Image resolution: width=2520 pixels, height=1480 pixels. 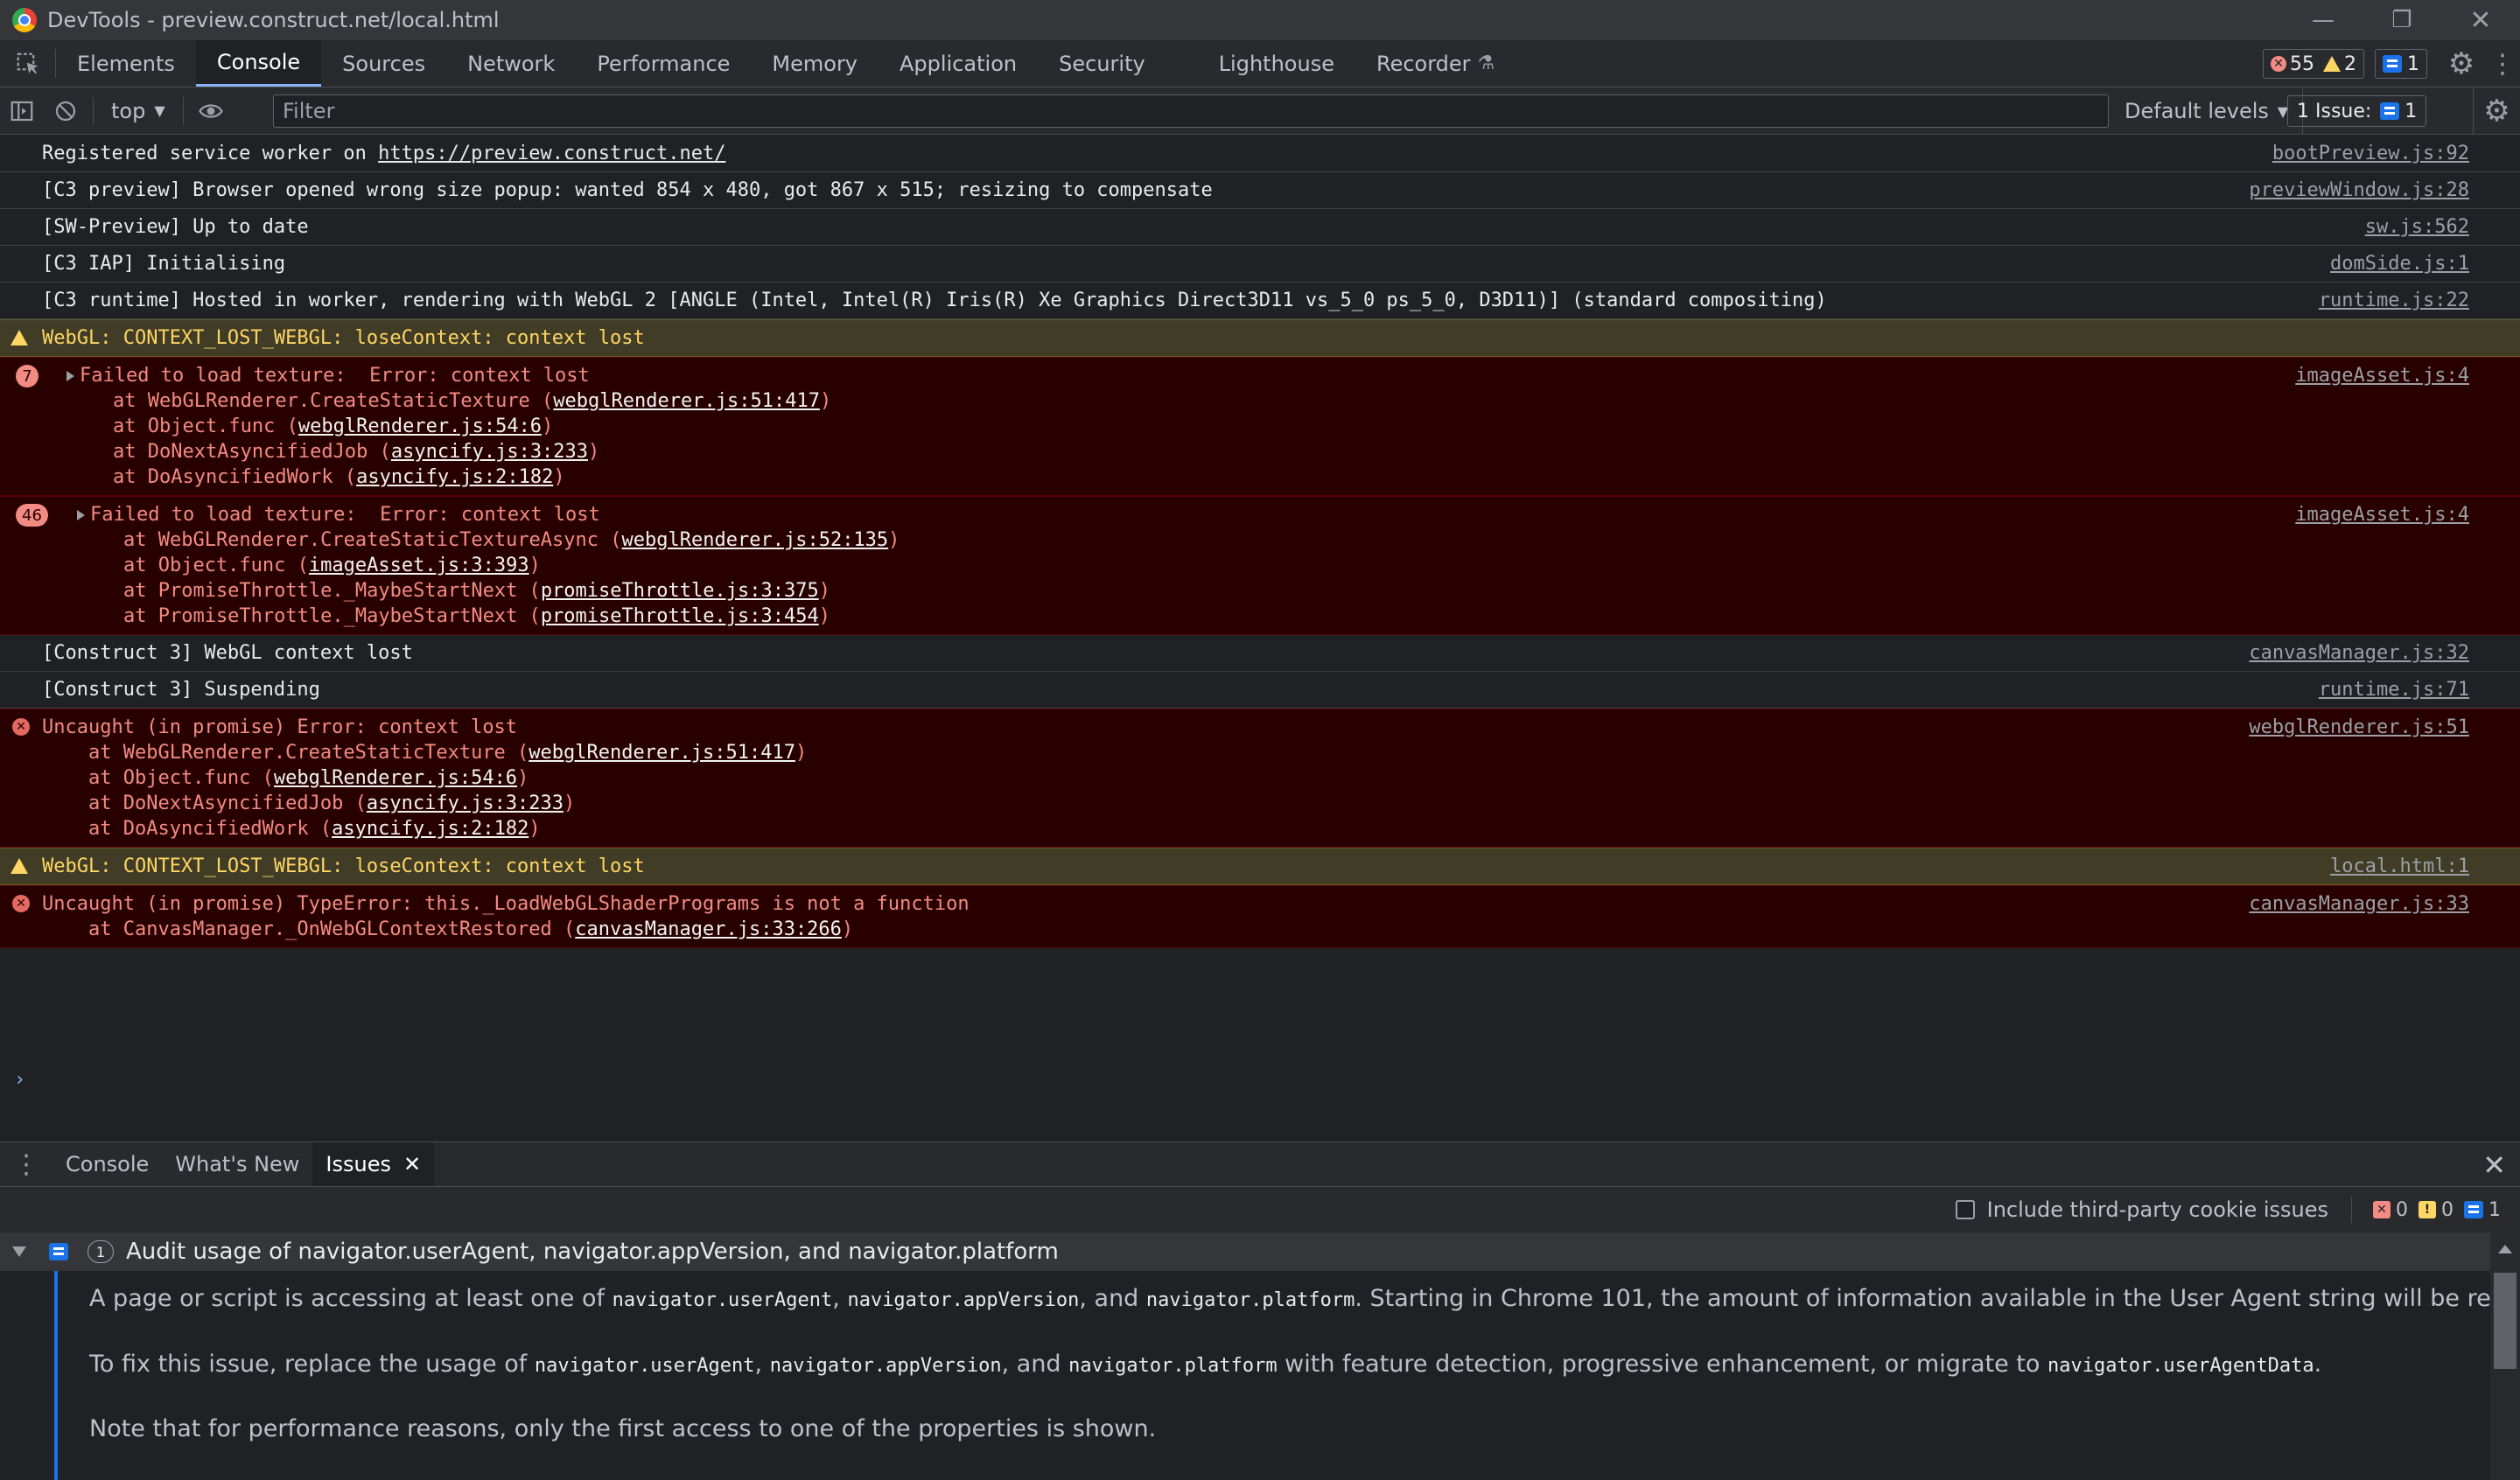 I want to click on log-levels-label: Default levels, so click(x=2196, y=111).